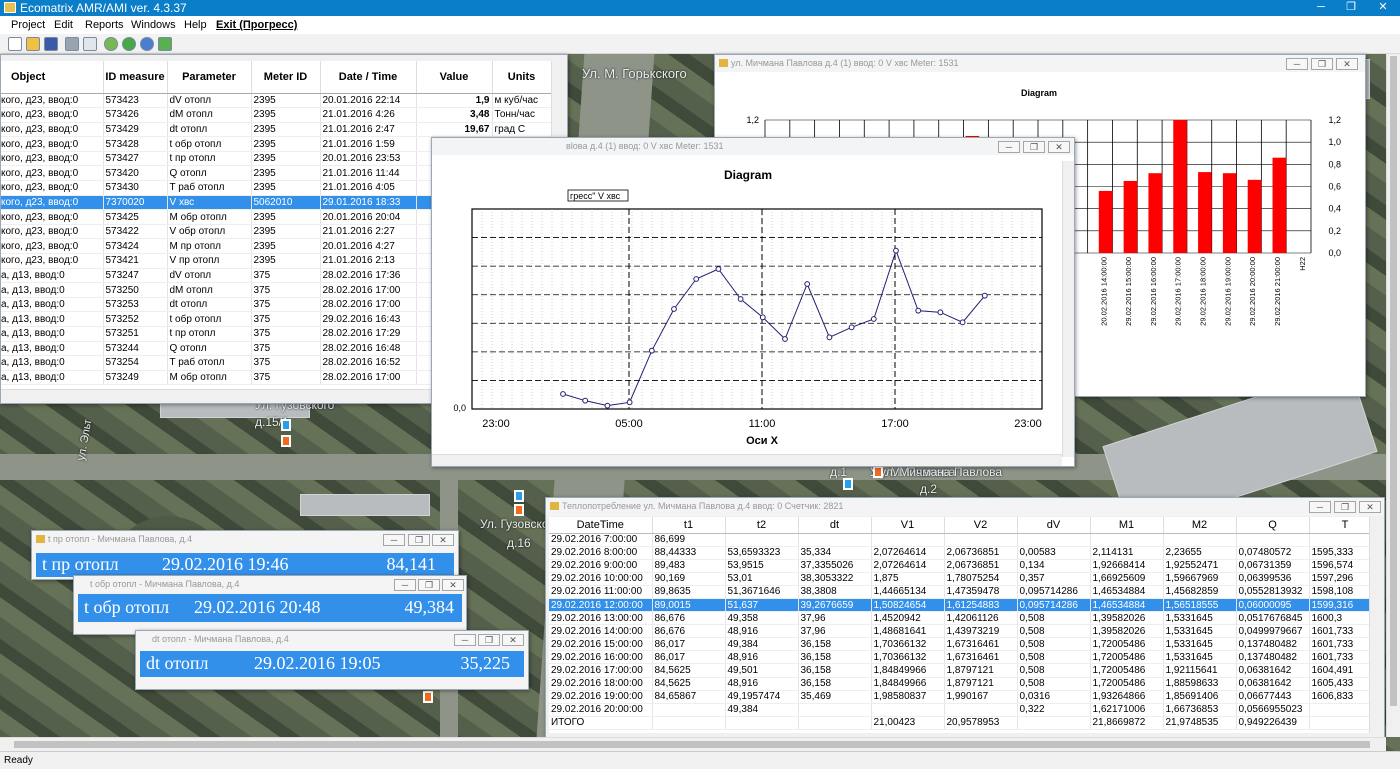 The image size is (1400, 769). Describe the element at coordinates (52, 77) in the screenshot. I see `column-header: Object` at that location.